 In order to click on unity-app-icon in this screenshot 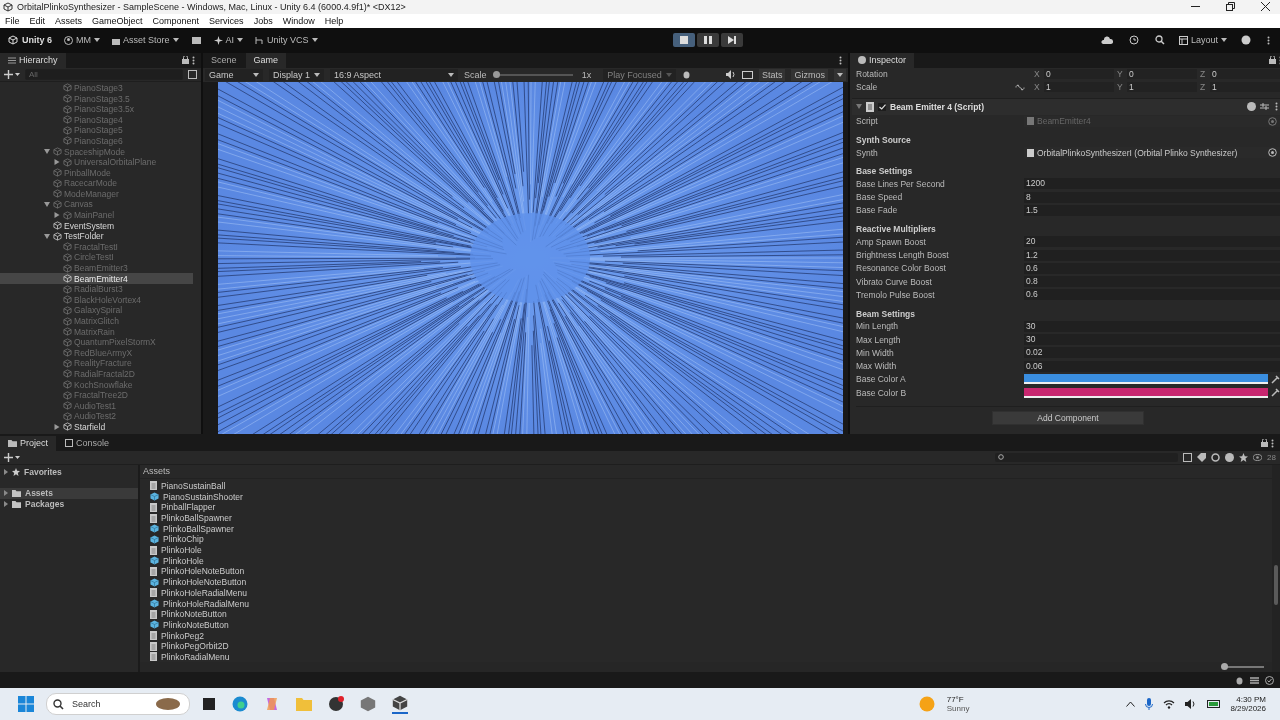, I will do `click(400, 704)`.